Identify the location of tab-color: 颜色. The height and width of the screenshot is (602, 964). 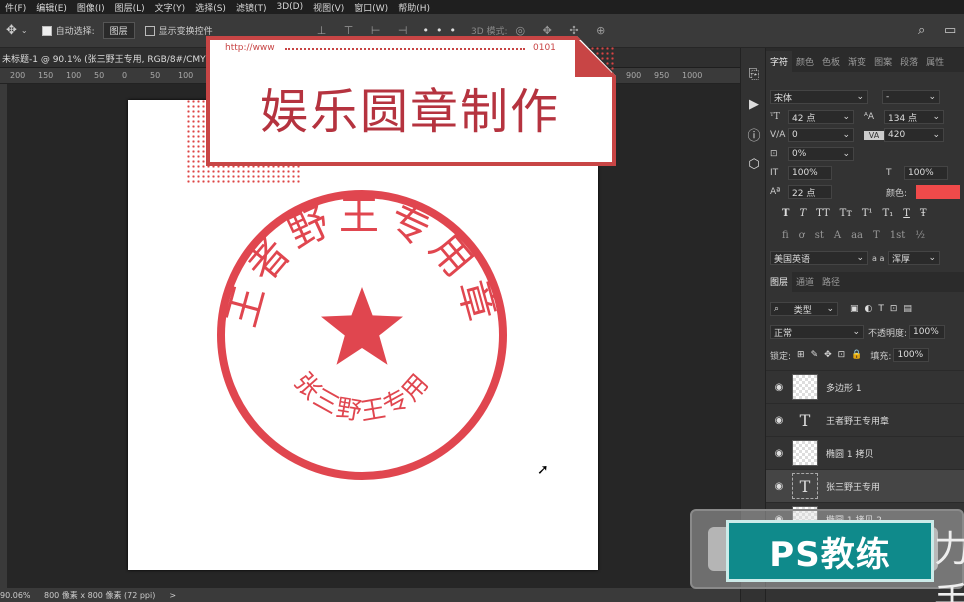
(805, 61).